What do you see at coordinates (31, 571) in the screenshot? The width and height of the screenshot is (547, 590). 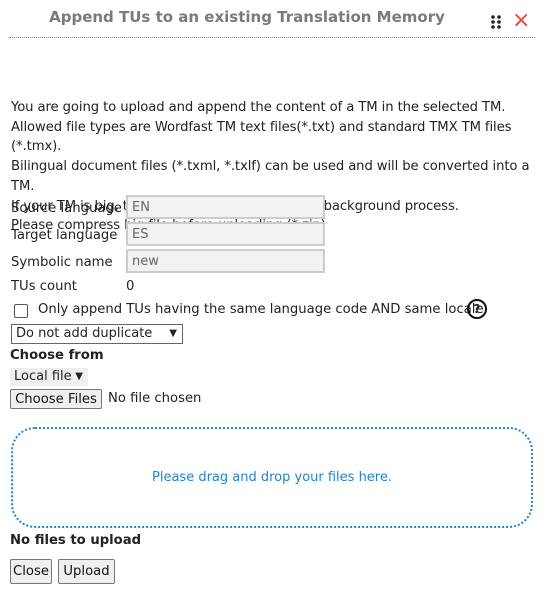 I see `close-button: Close` at bounding box center [31, 571].